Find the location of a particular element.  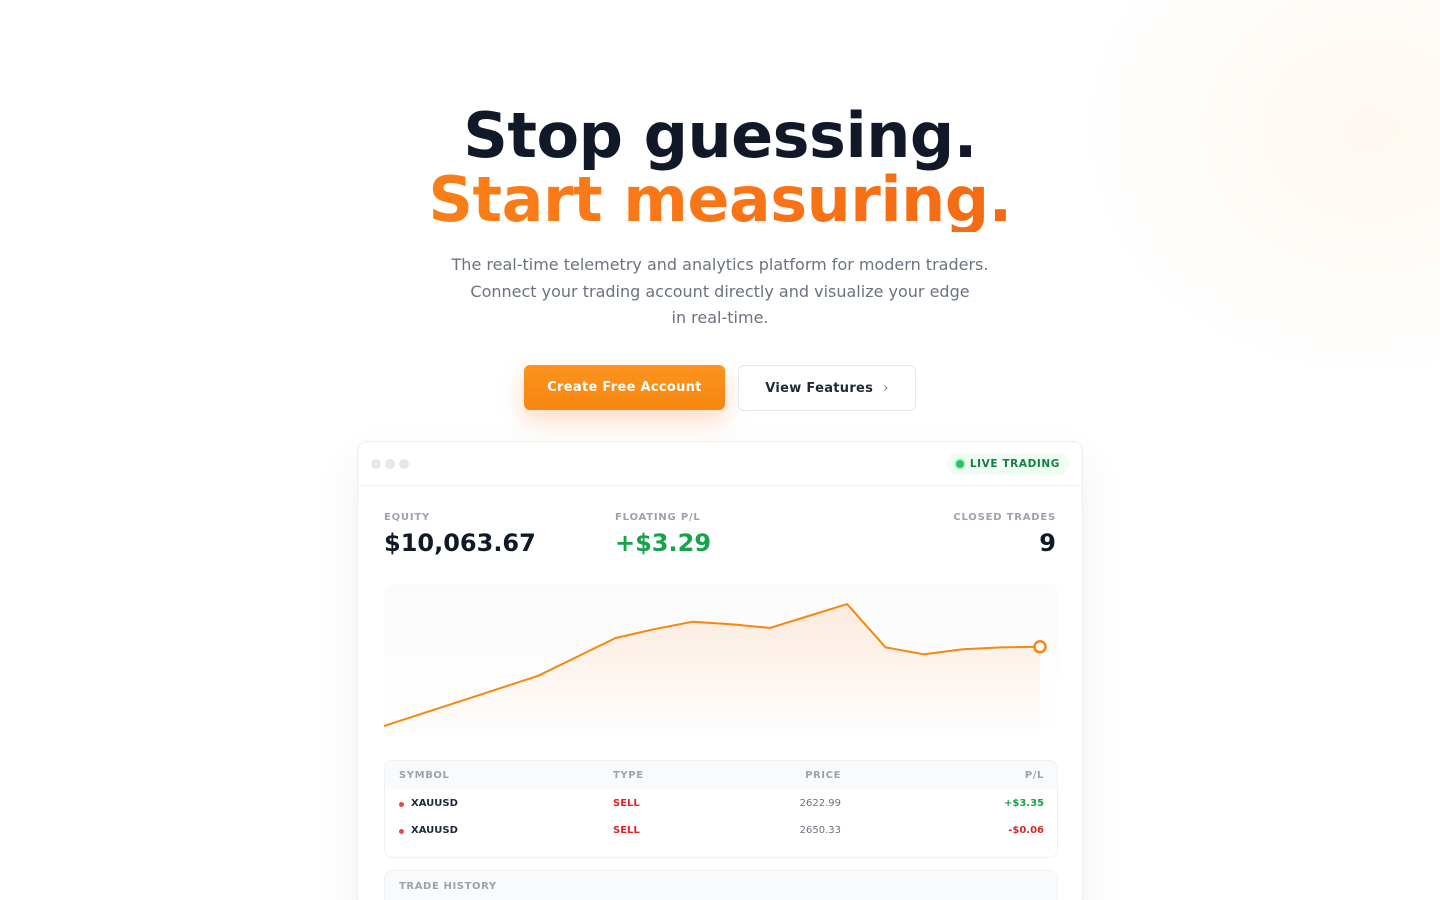

cta-row: Create Free Account View Features › is located at coordinates (720, 388).